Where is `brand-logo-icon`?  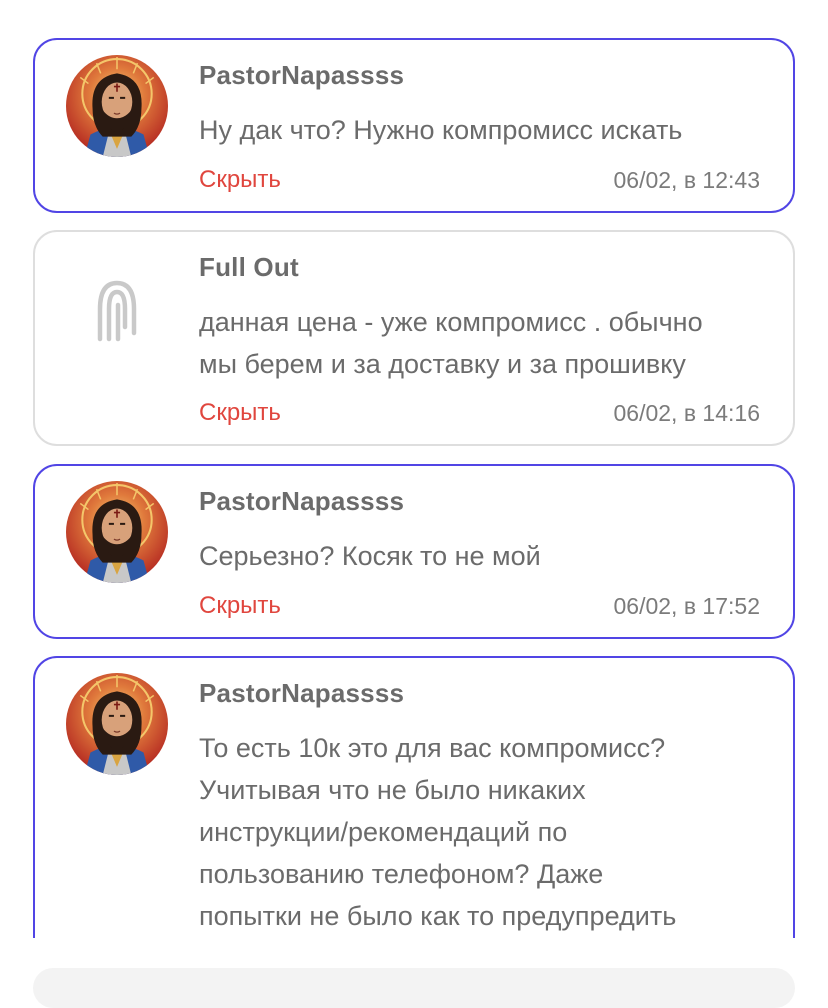 brand-logo-icon is located at coordinates (117, 311).